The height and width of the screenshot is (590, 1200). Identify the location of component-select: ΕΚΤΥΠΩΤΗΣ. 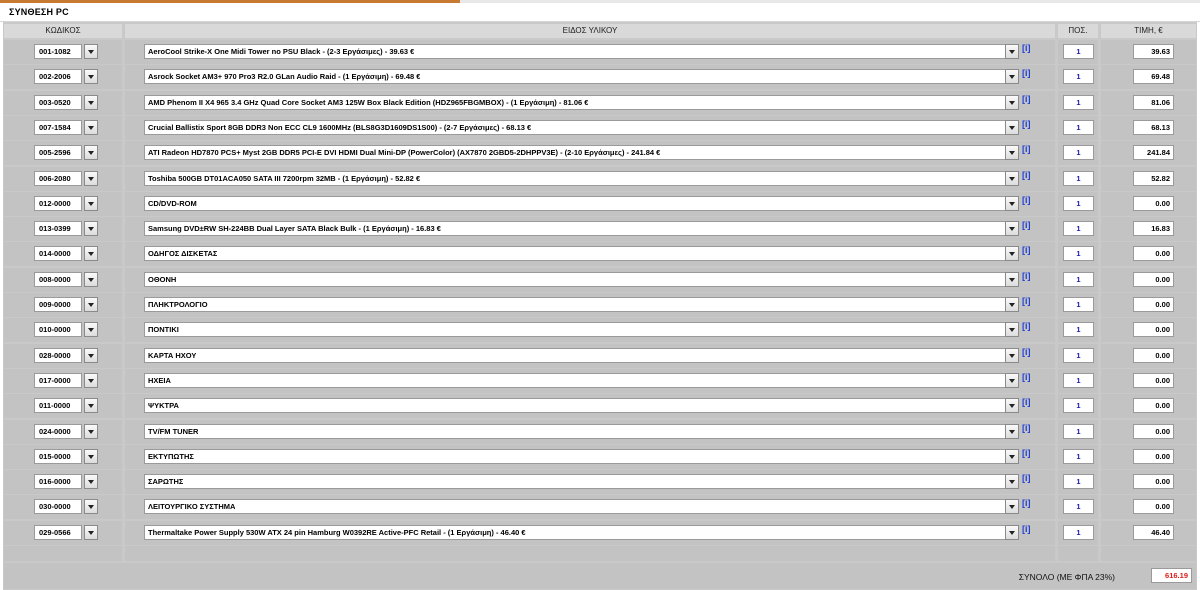
(576, 456).